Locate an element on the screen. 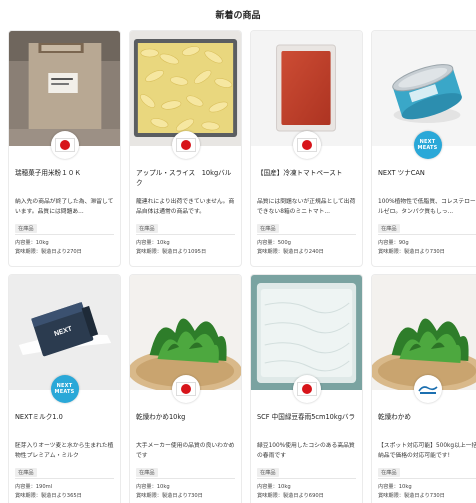 The height and width of the screenshot is (503, 476). product-name: 乾燥わかめ is located at coordinates (394, 417).